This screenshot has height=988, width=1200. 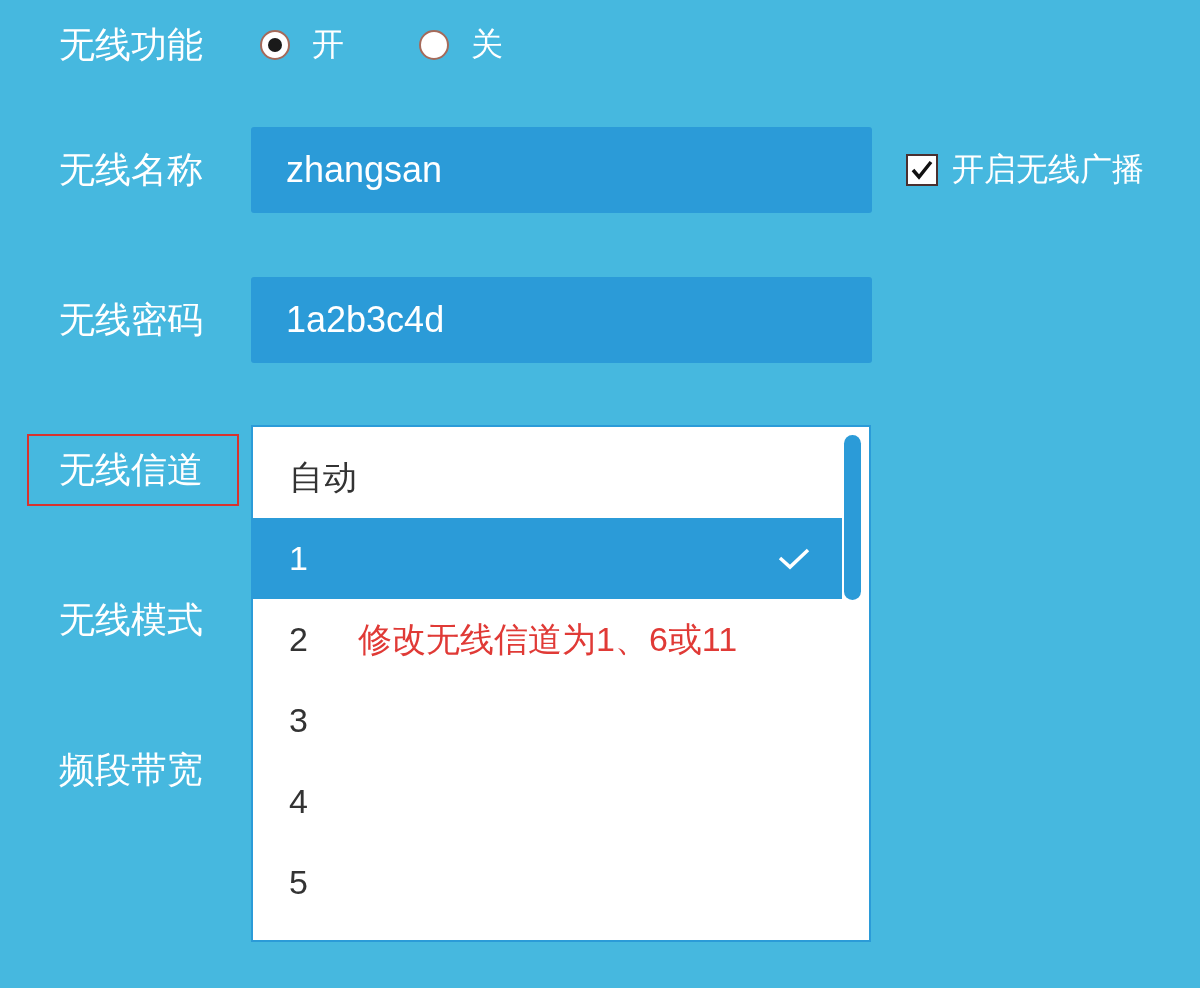 What do you see at coordinates (131, 44) in the screenshot?
I see `field-label: 无线功能` at bounding box center [131, 44].